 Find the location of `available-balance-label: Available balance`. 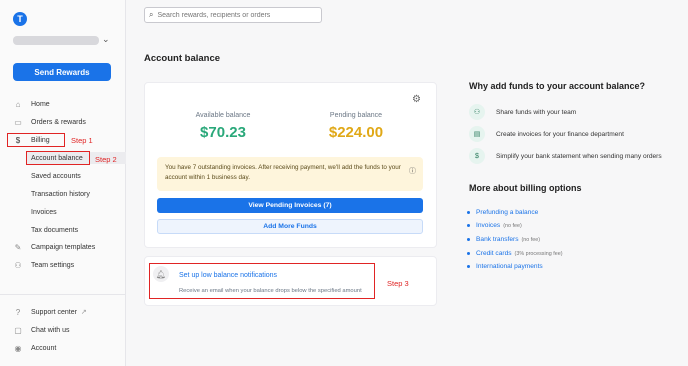

available-balance-label: Available balance is located at coordinates (223, 115).